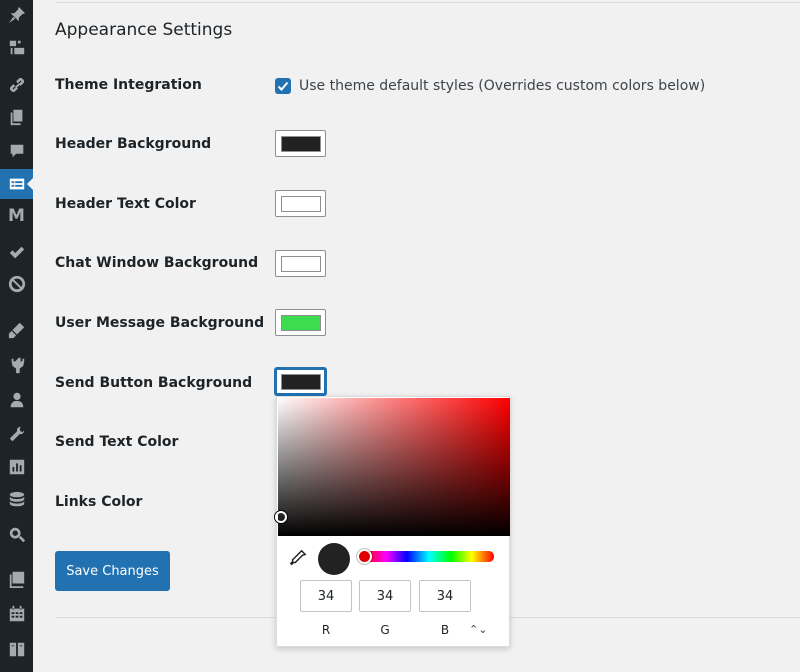  Describe the element at coordinates (16, 500) in the screenshot. I see `database-icon` at that location.